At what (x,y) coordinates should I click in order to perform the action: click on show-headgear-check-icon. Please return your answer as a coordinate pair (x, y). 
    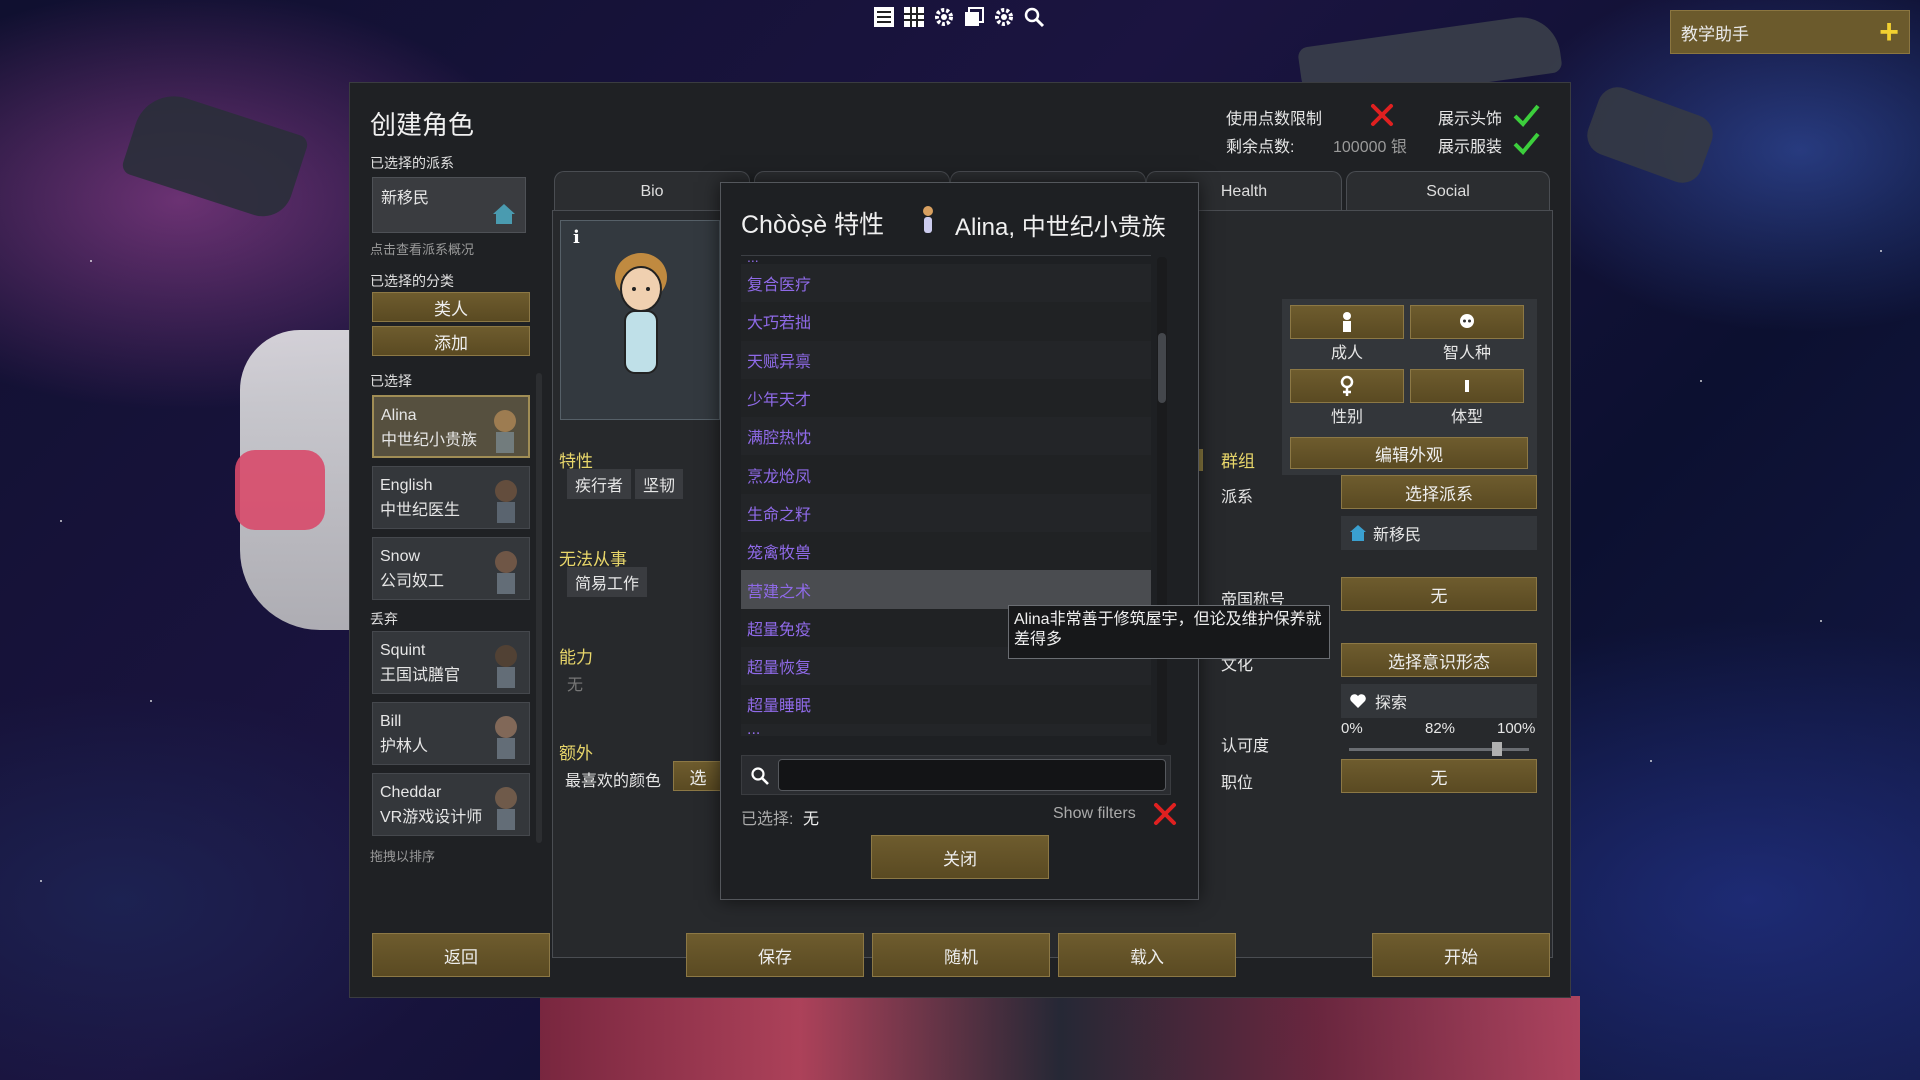
    Looking at the image, I should click on (1526, 115).